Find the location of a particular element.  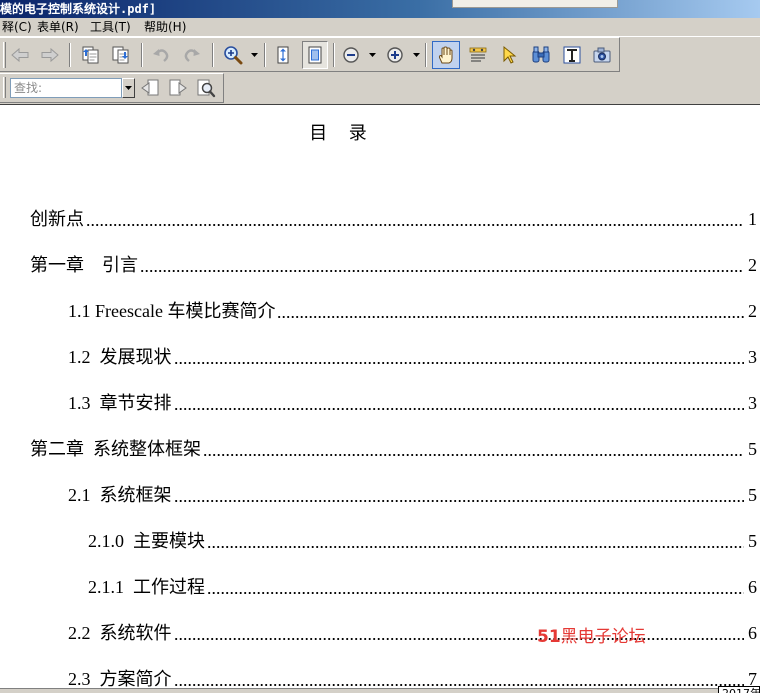

select-arrow-icon is located at coordinates (510, 54).